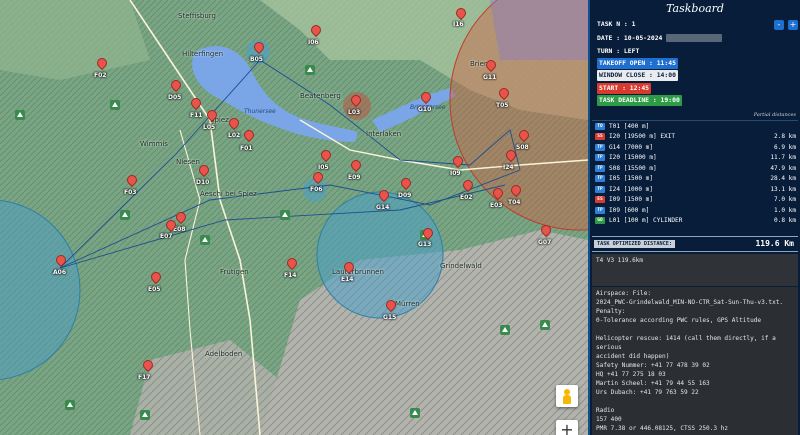 This screenshot has height=435, width=800. What do you see at coordinates (784, 210) in the screenshot?
I see `turnpoint-distance: 1.0 km` at bounding box center [784, 210].